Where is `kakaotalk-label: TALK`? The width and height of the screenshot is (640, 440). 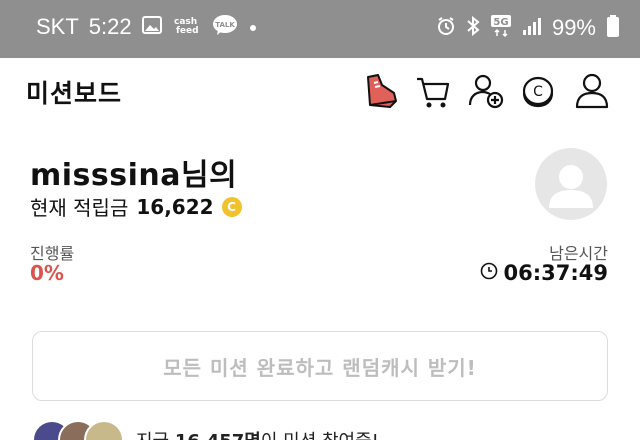 kakaotalk-label: TALK is located at coordinates (225, 25).